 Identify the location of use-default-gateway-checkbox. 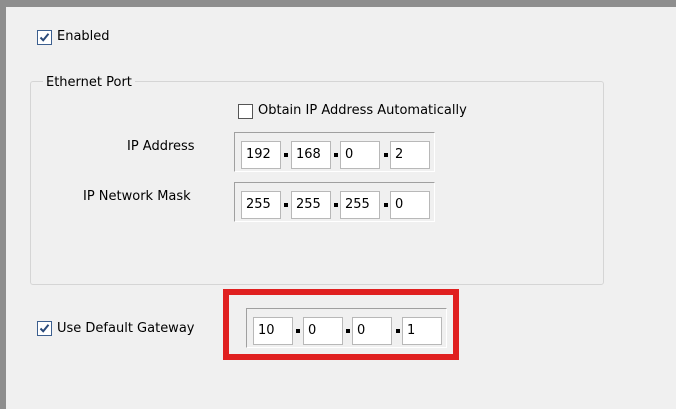
(44, 328).